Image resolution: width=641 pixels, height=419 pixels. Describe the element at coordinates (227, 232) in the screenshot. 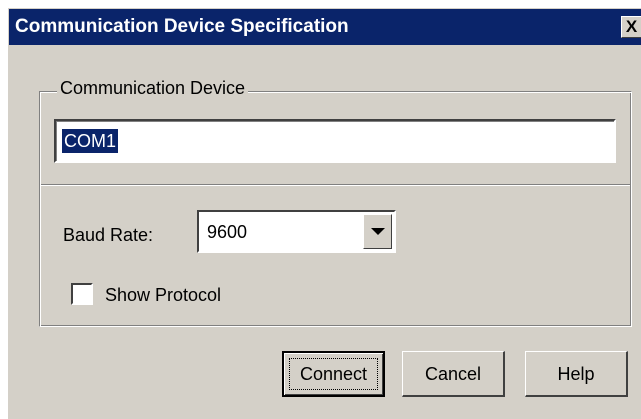

I see `baud-rate-value: 9600` at that location.